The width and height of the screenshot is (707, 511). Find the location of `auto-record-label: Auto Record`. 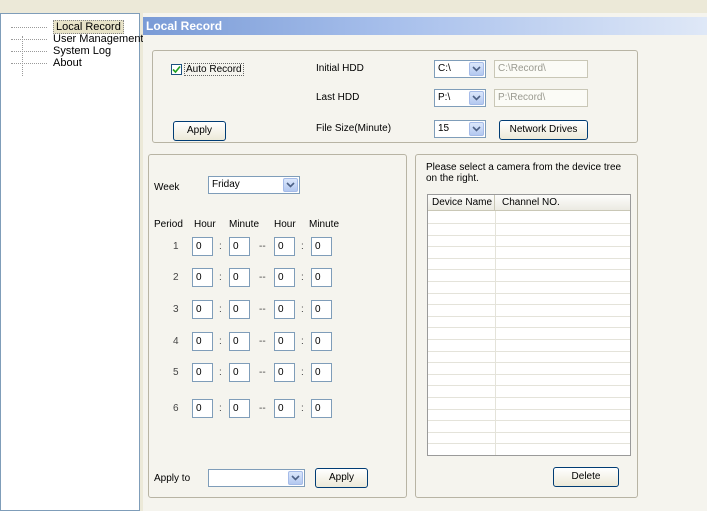

auto-record-label: Auto Record is located at coordinates (214, 69).